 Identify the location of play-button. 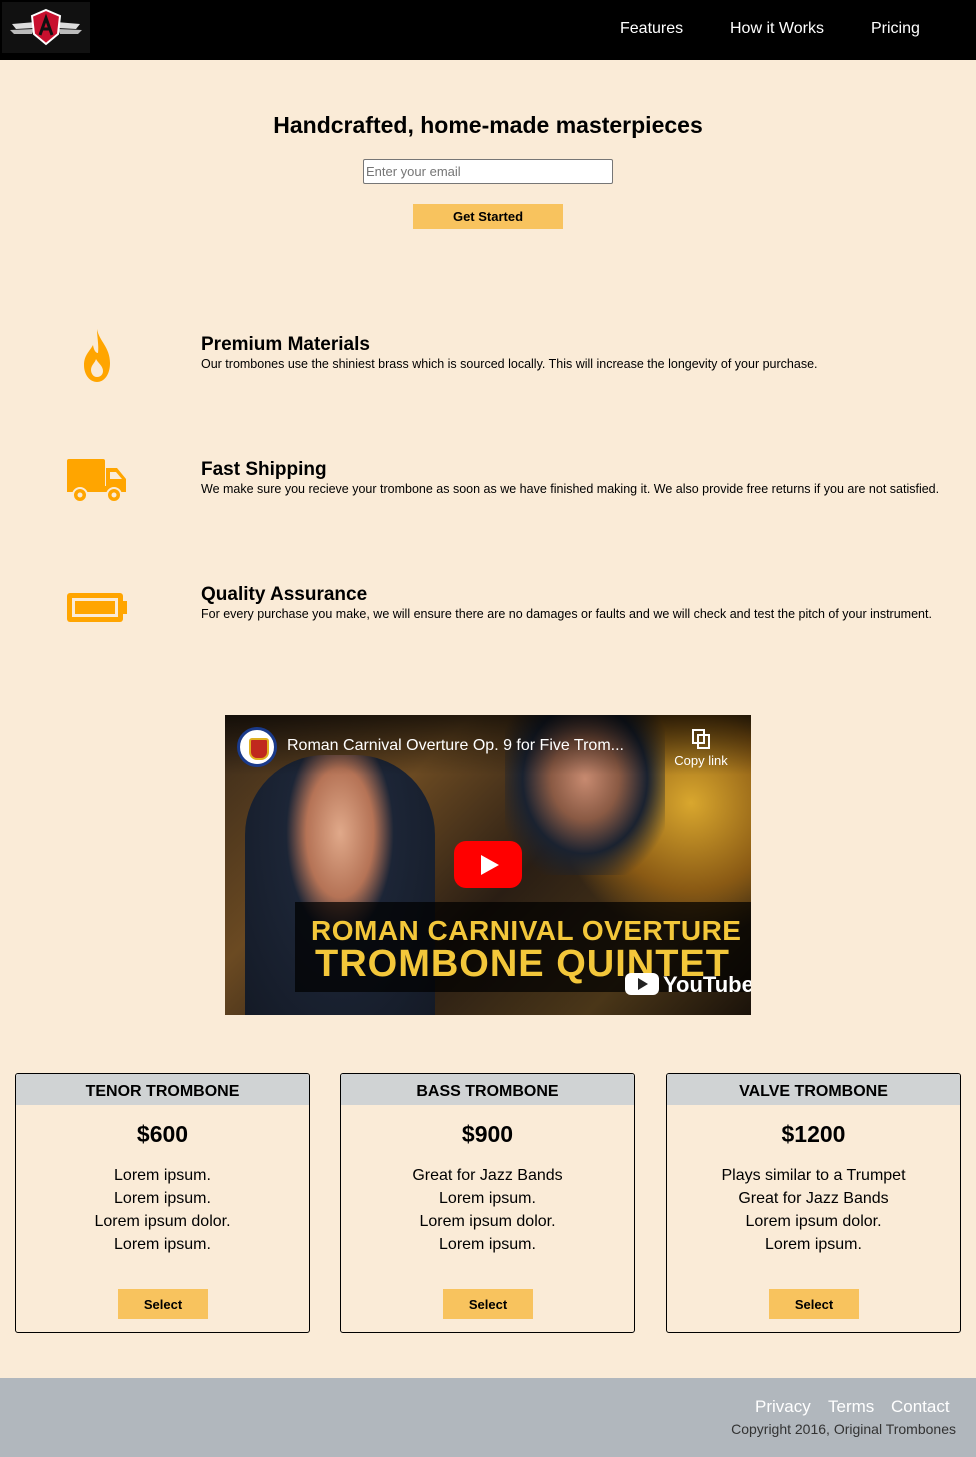
(488, 864).